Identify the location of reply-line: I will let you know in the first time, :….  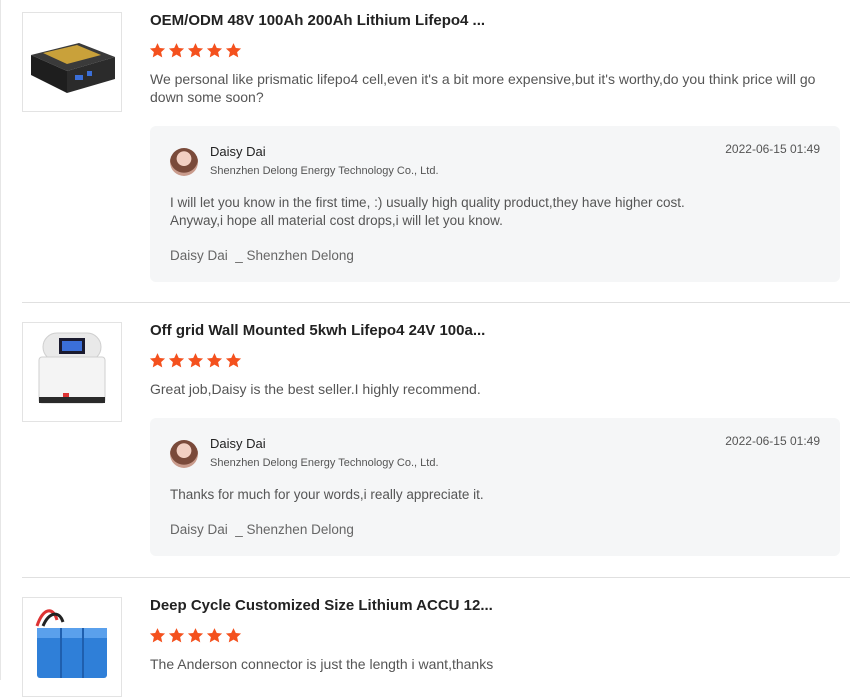
(427, 202).